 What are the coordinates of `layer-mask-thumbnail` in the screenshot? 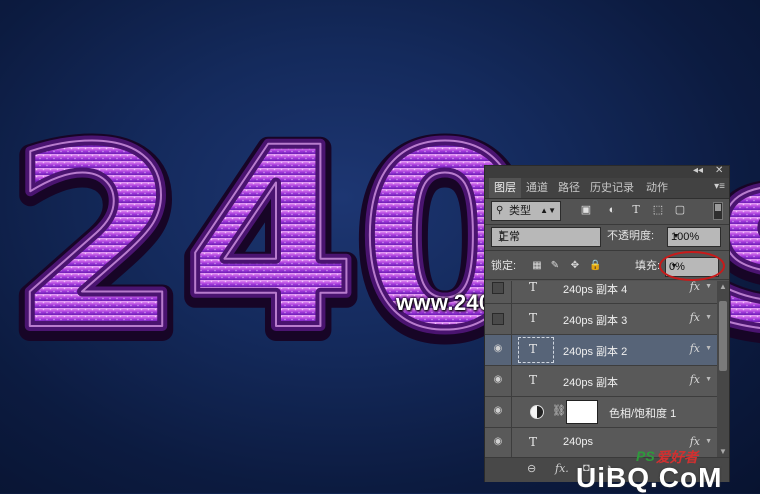 It's located at (582, 412).